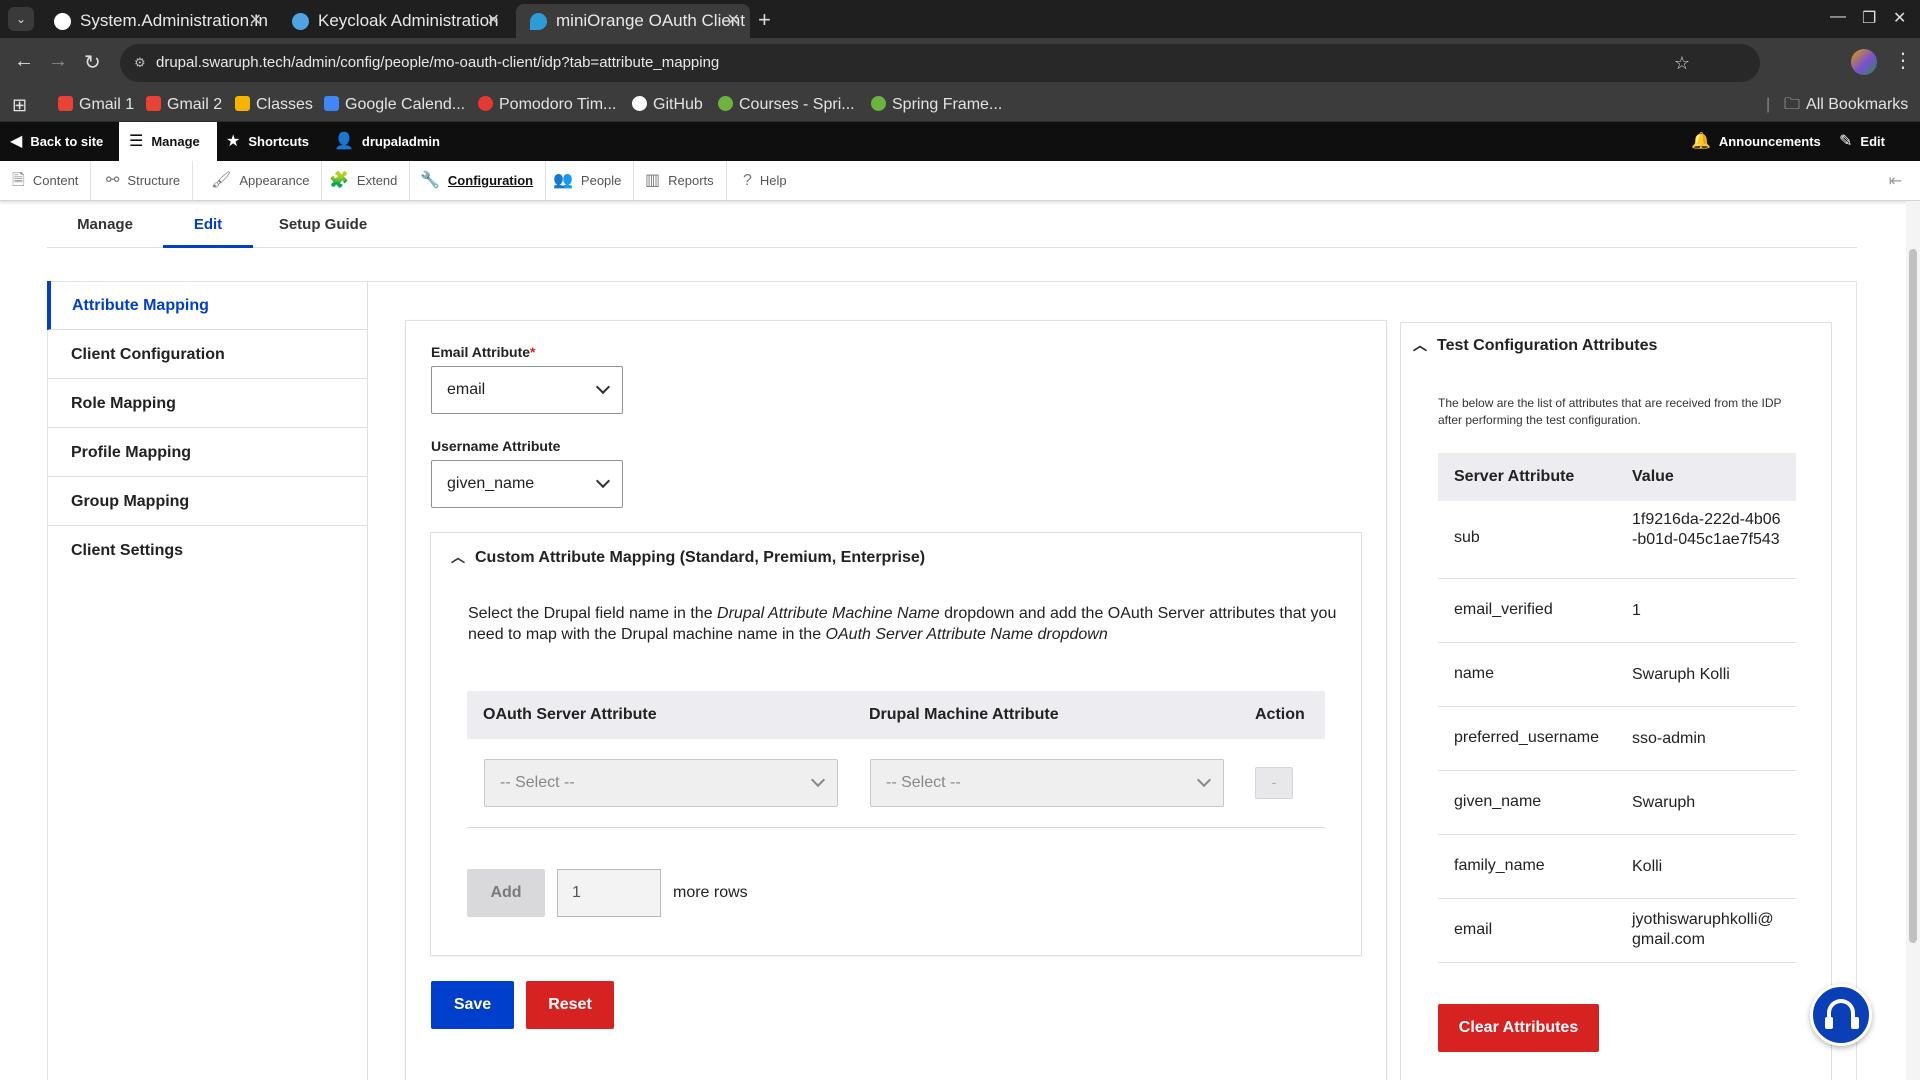 This screenshot has width=1920, height=1080. Describe the element at coordinates (570, 714) in the screenshot. I see `col-oauth-server-attribute: OAuth Server Attribute` at that location.